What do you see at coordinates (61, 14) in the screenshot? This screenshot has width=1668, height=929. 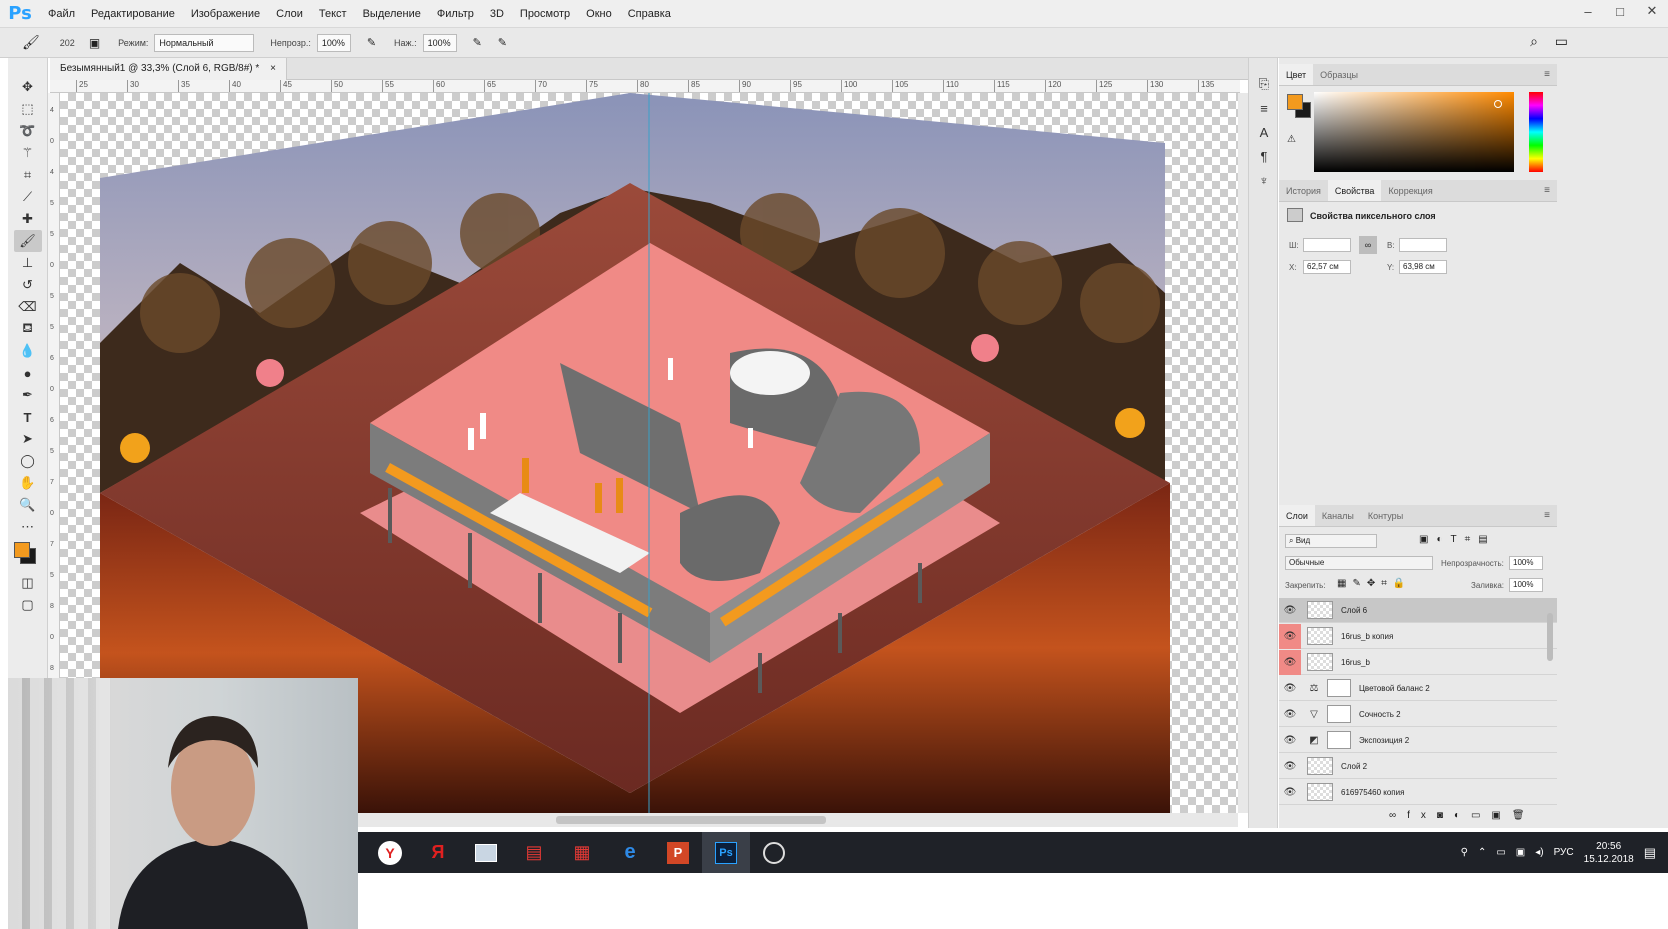 I see `menu-file: Файл` at bounding box center [61, 14].